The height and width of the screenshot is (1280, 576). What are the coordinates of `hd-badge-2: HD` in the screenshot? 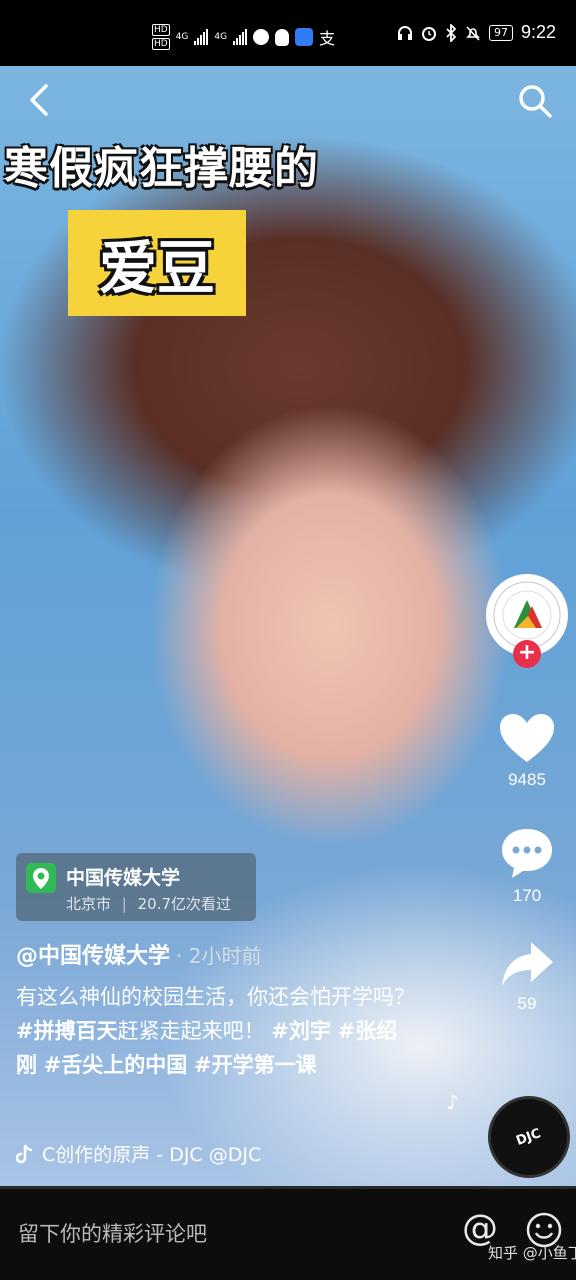 It's located at (161, 44).